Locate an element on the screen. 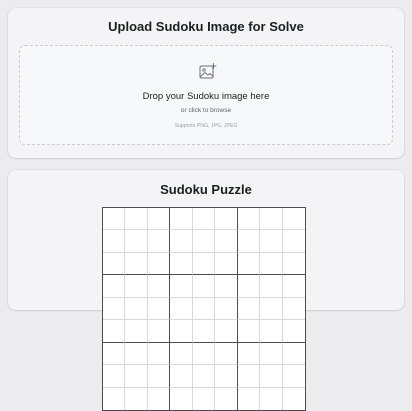 This screenshot has height=411, width=412. supported-formats: Supports PNG, JPG, JPEG is located at coordinates (206, 126).